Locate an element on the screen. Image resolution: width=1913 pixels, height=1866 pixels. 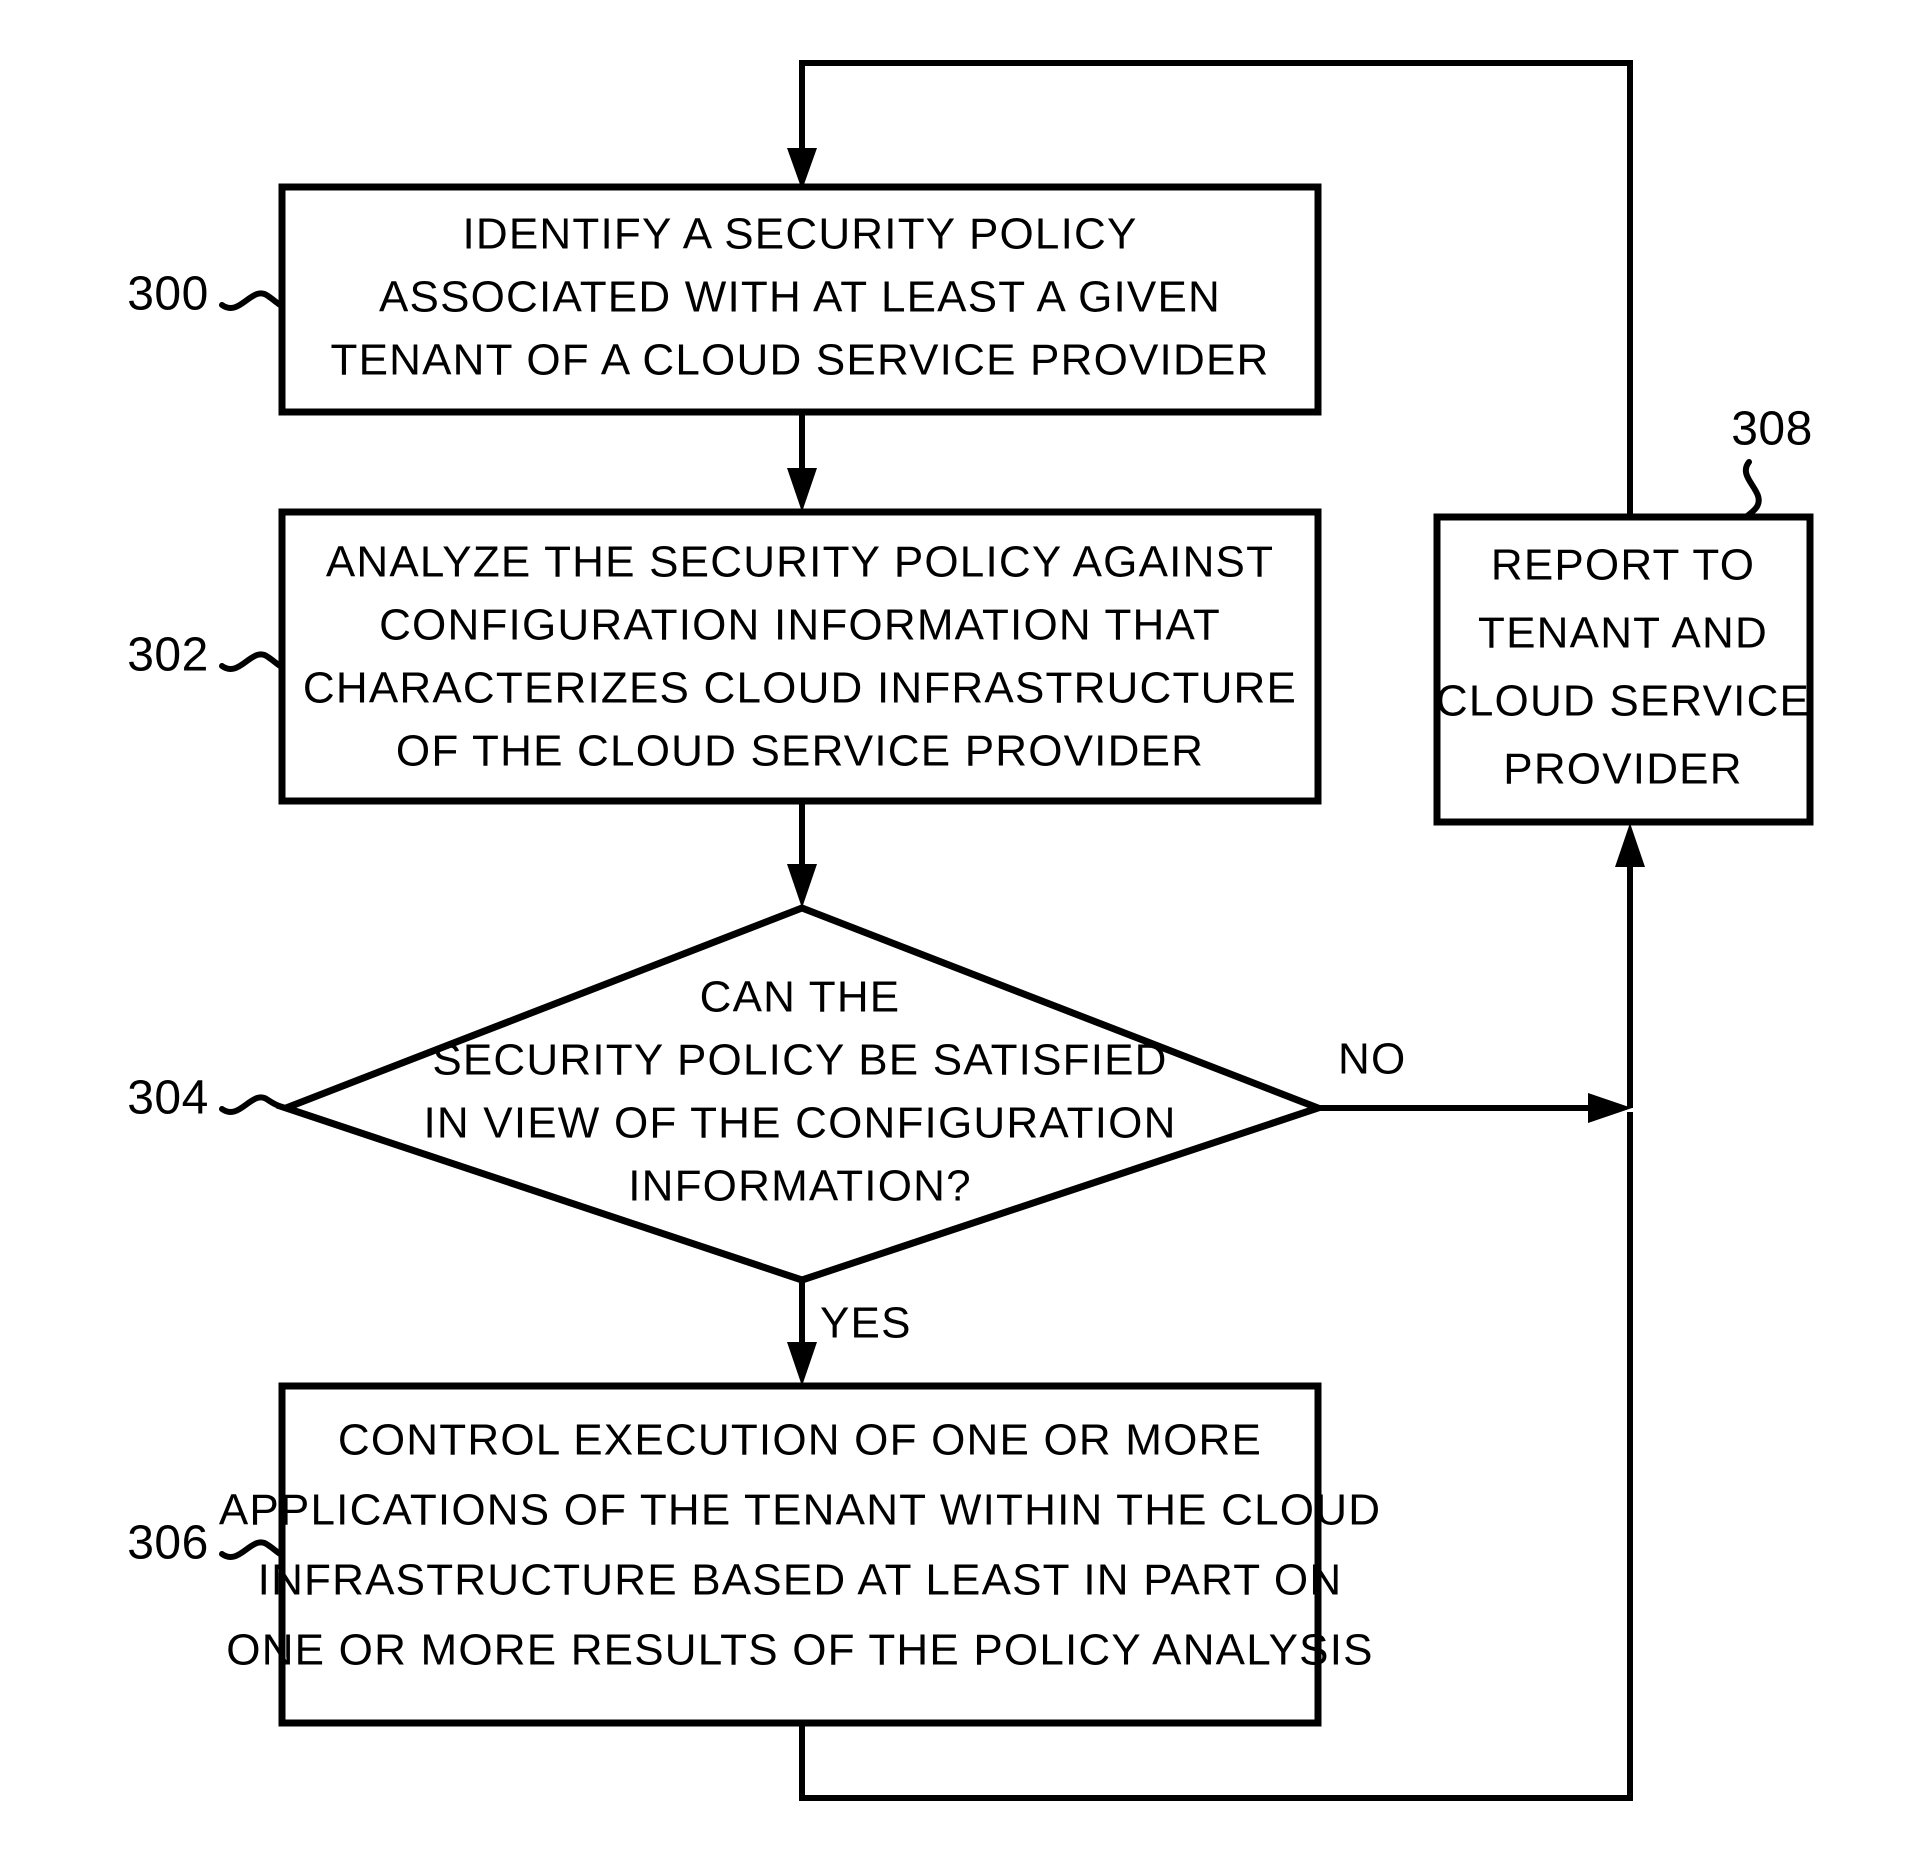
step-304-line-2: SECURITY POLICY BE SATISFIED is located at coordinates (799, 1060).